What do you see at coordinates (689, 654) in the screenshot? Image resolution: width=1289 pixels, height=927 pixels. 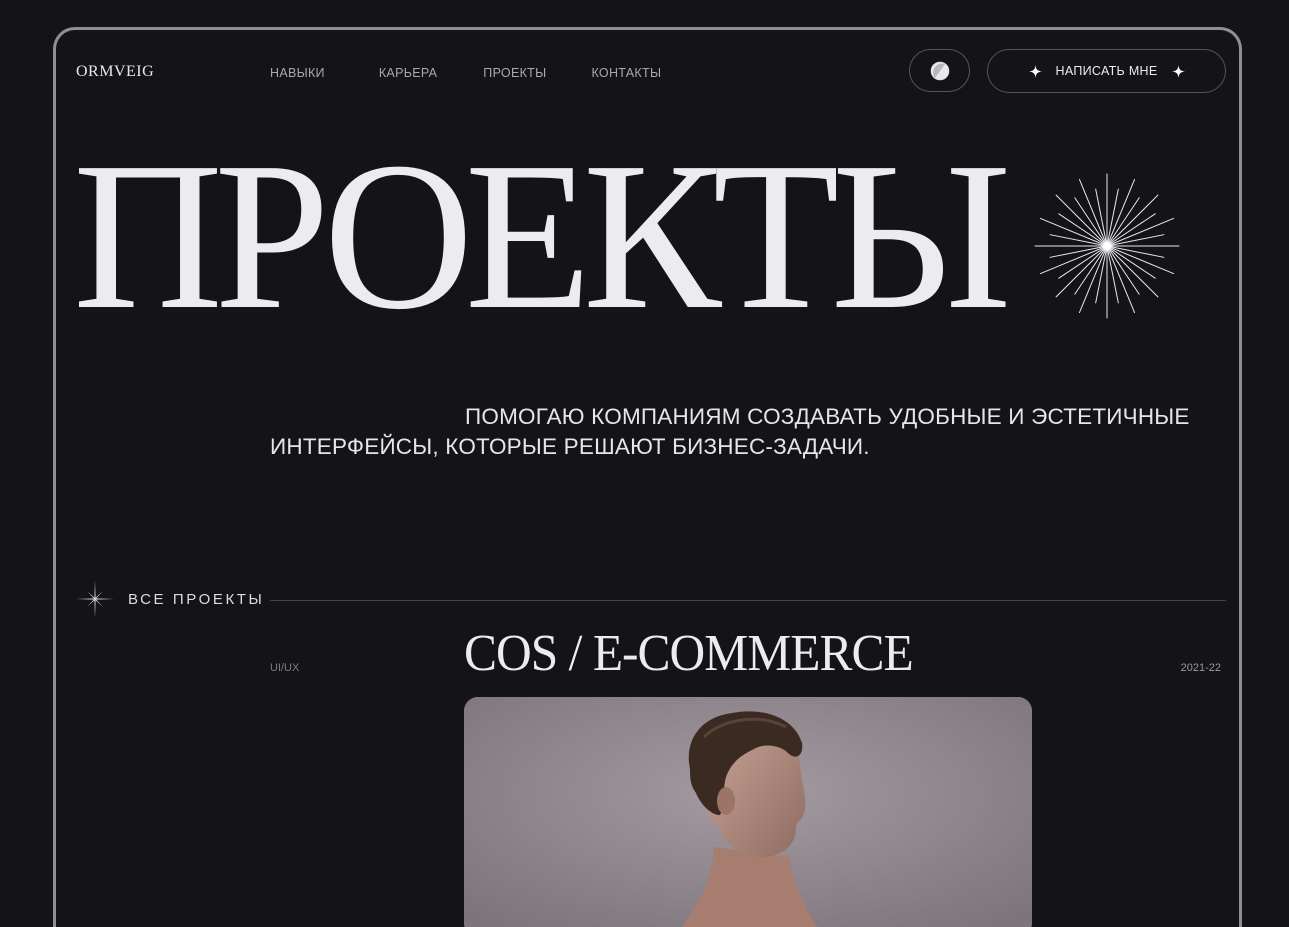 I see `project-title: COS / E-COMMERCE` at bounding box center [689, 654].